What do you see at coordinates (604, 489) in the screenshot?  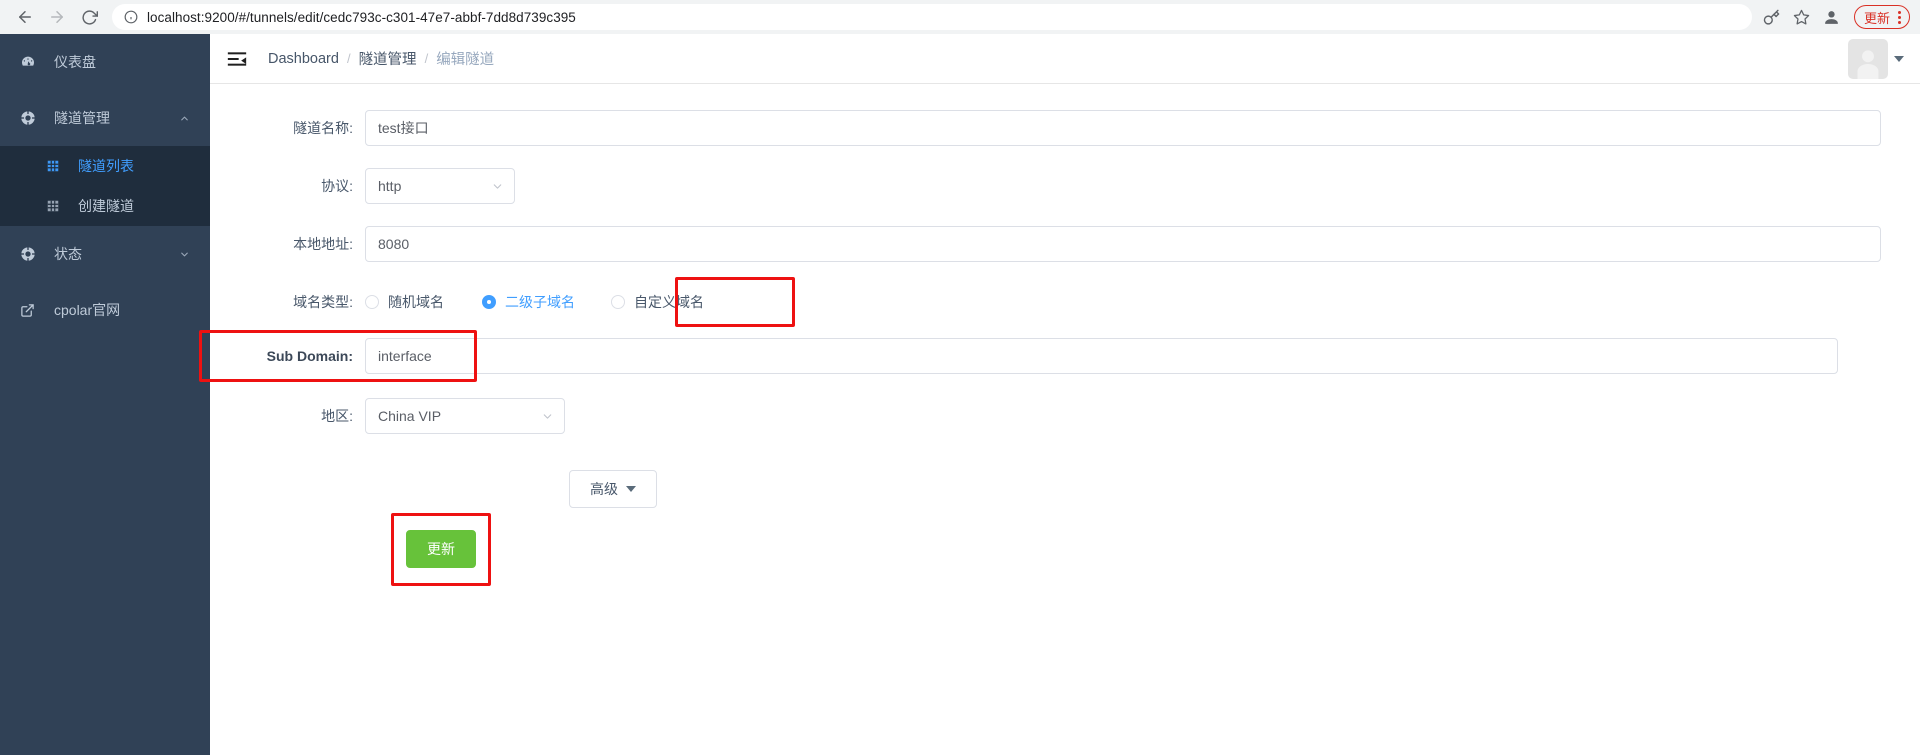 I see `advanced-button-label: 高级` at bounding box center [604, 489].